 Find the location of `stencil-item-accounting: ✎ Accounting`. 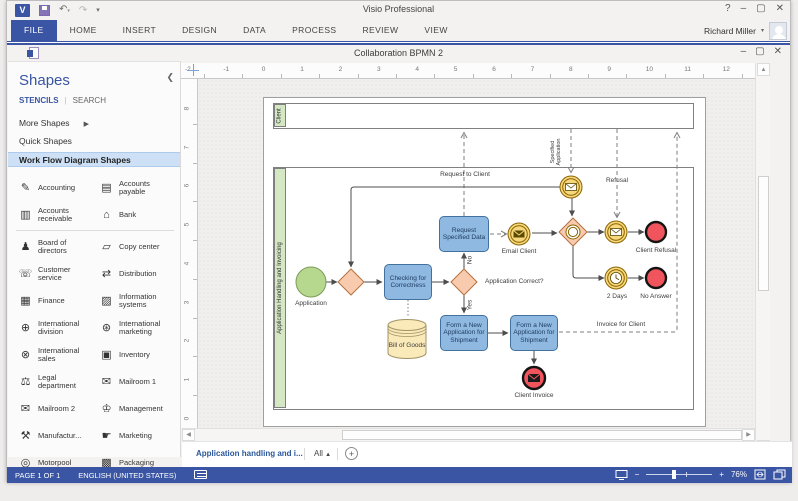

stencil-item-accounting: ✎ Accounting is located at coordinates (54, 187).